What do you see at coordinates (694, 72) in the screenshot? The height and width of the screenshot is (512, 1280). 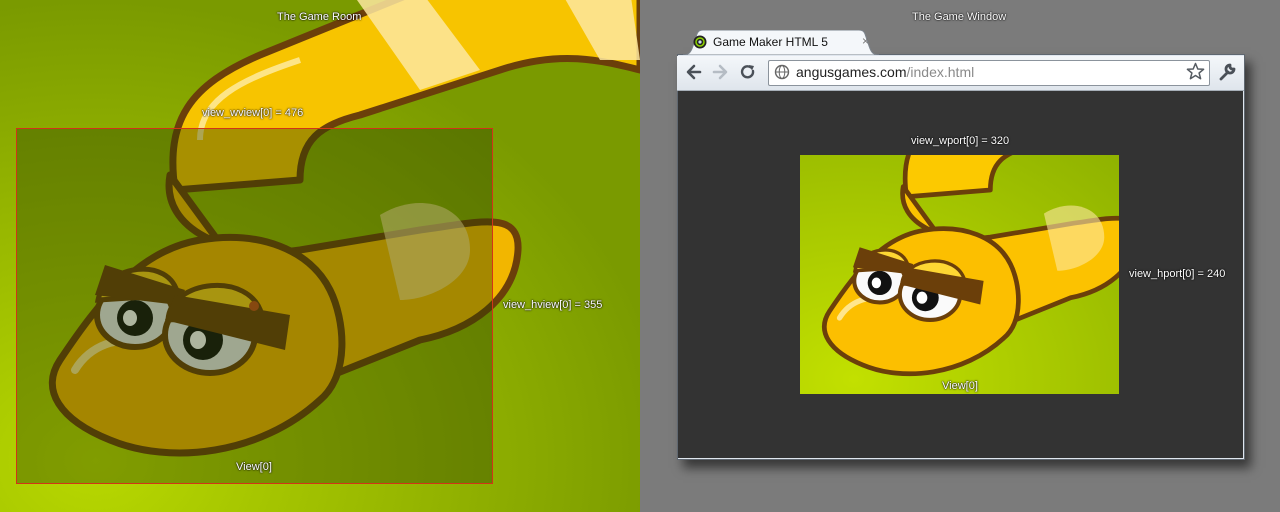 I see `back-arrow-icon` at bounding box center [694, 72].